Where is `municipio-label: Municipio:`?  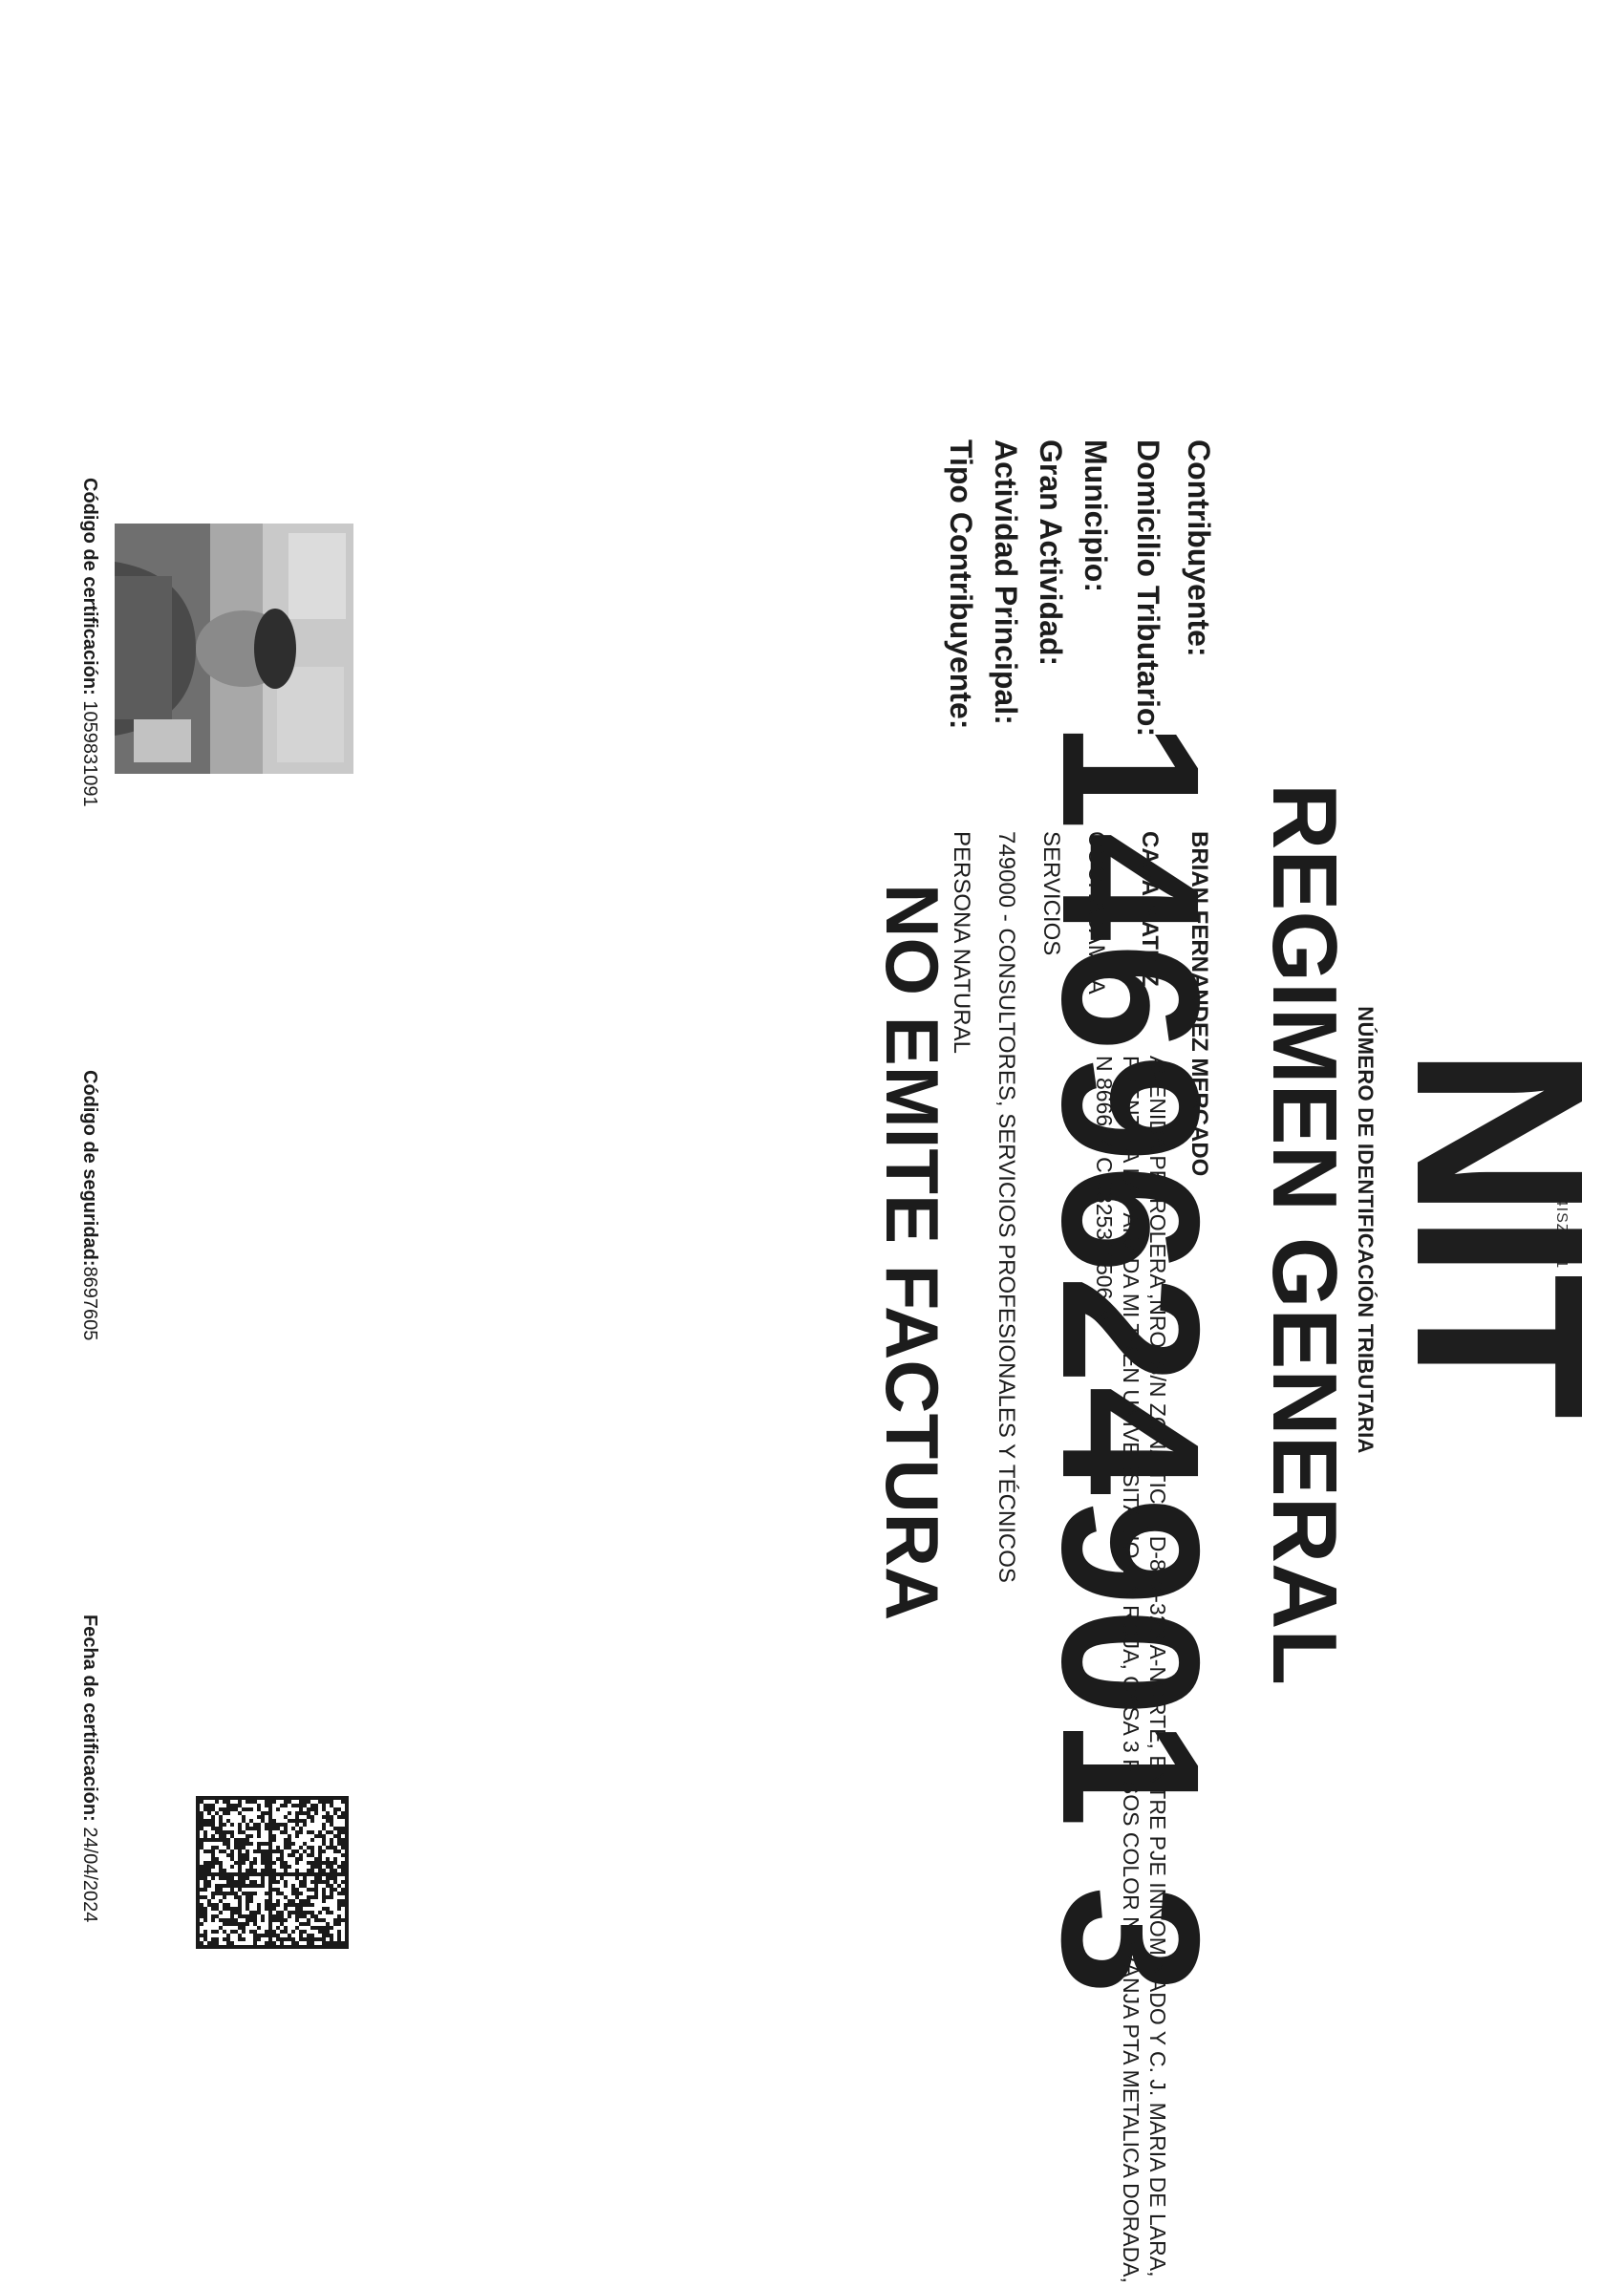 municipio-label: Municipio: is located at coordinates (1096, 515).